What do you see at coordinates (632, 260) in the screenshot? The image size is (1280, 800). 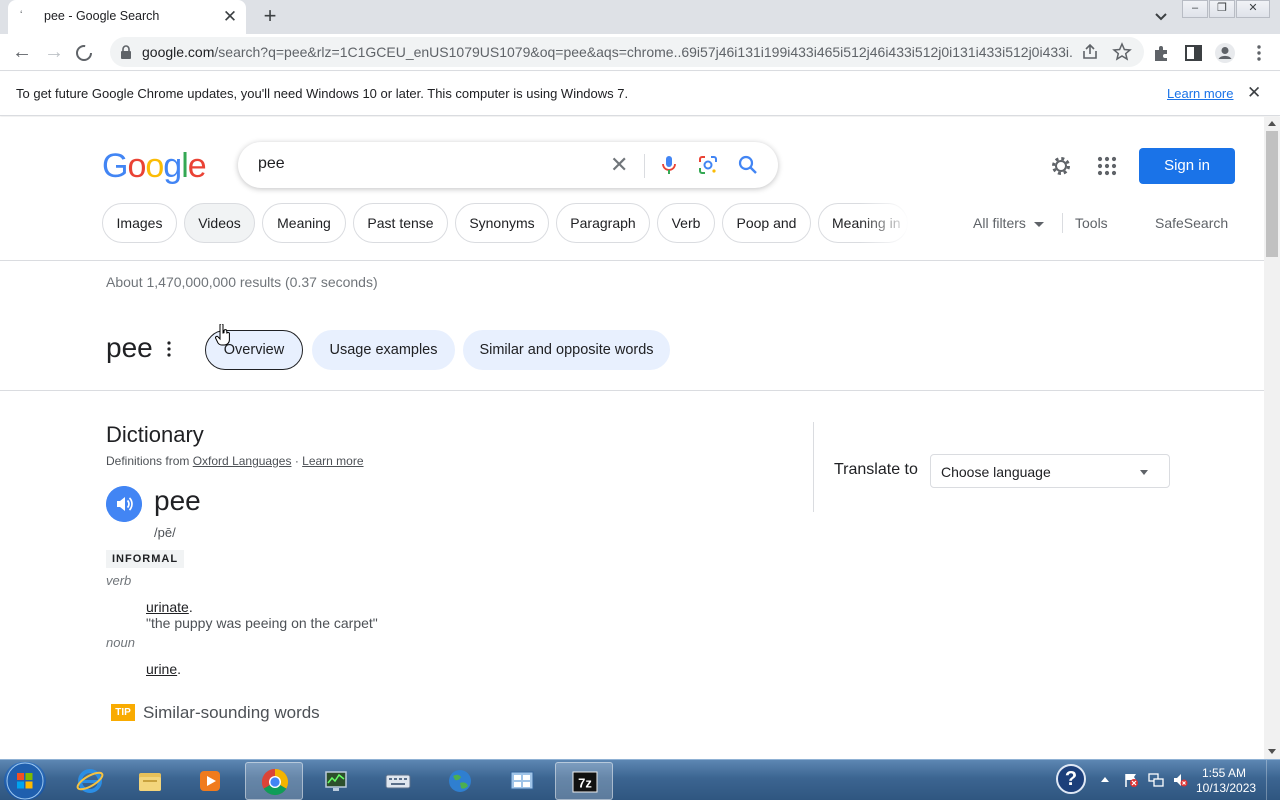 I see `header-divider` at bounding box center [632, 260].